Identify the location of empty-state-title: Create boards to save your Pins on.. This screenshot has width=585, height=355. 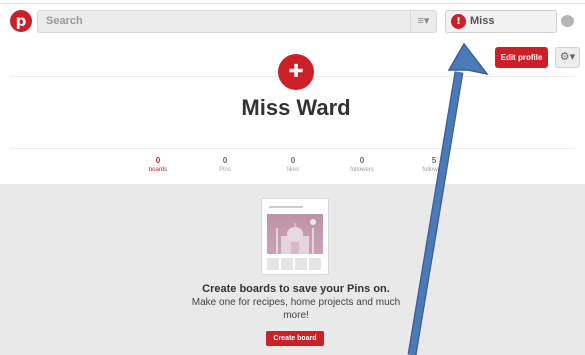
(296, 289).